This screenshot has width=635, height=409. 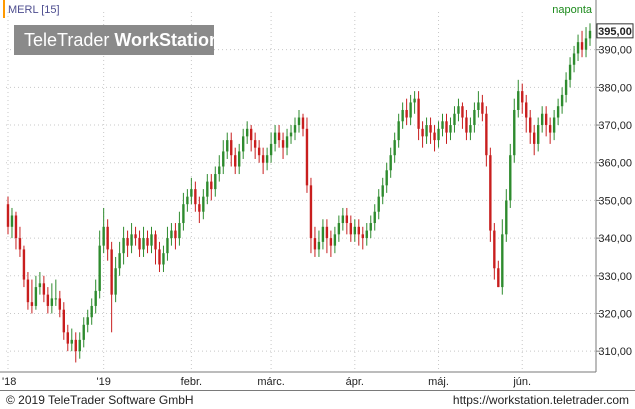 What do you see at coordinates (103, 382) in the screenshot?
I see `x-tick-label: '19` at bounding box center [103, 382].